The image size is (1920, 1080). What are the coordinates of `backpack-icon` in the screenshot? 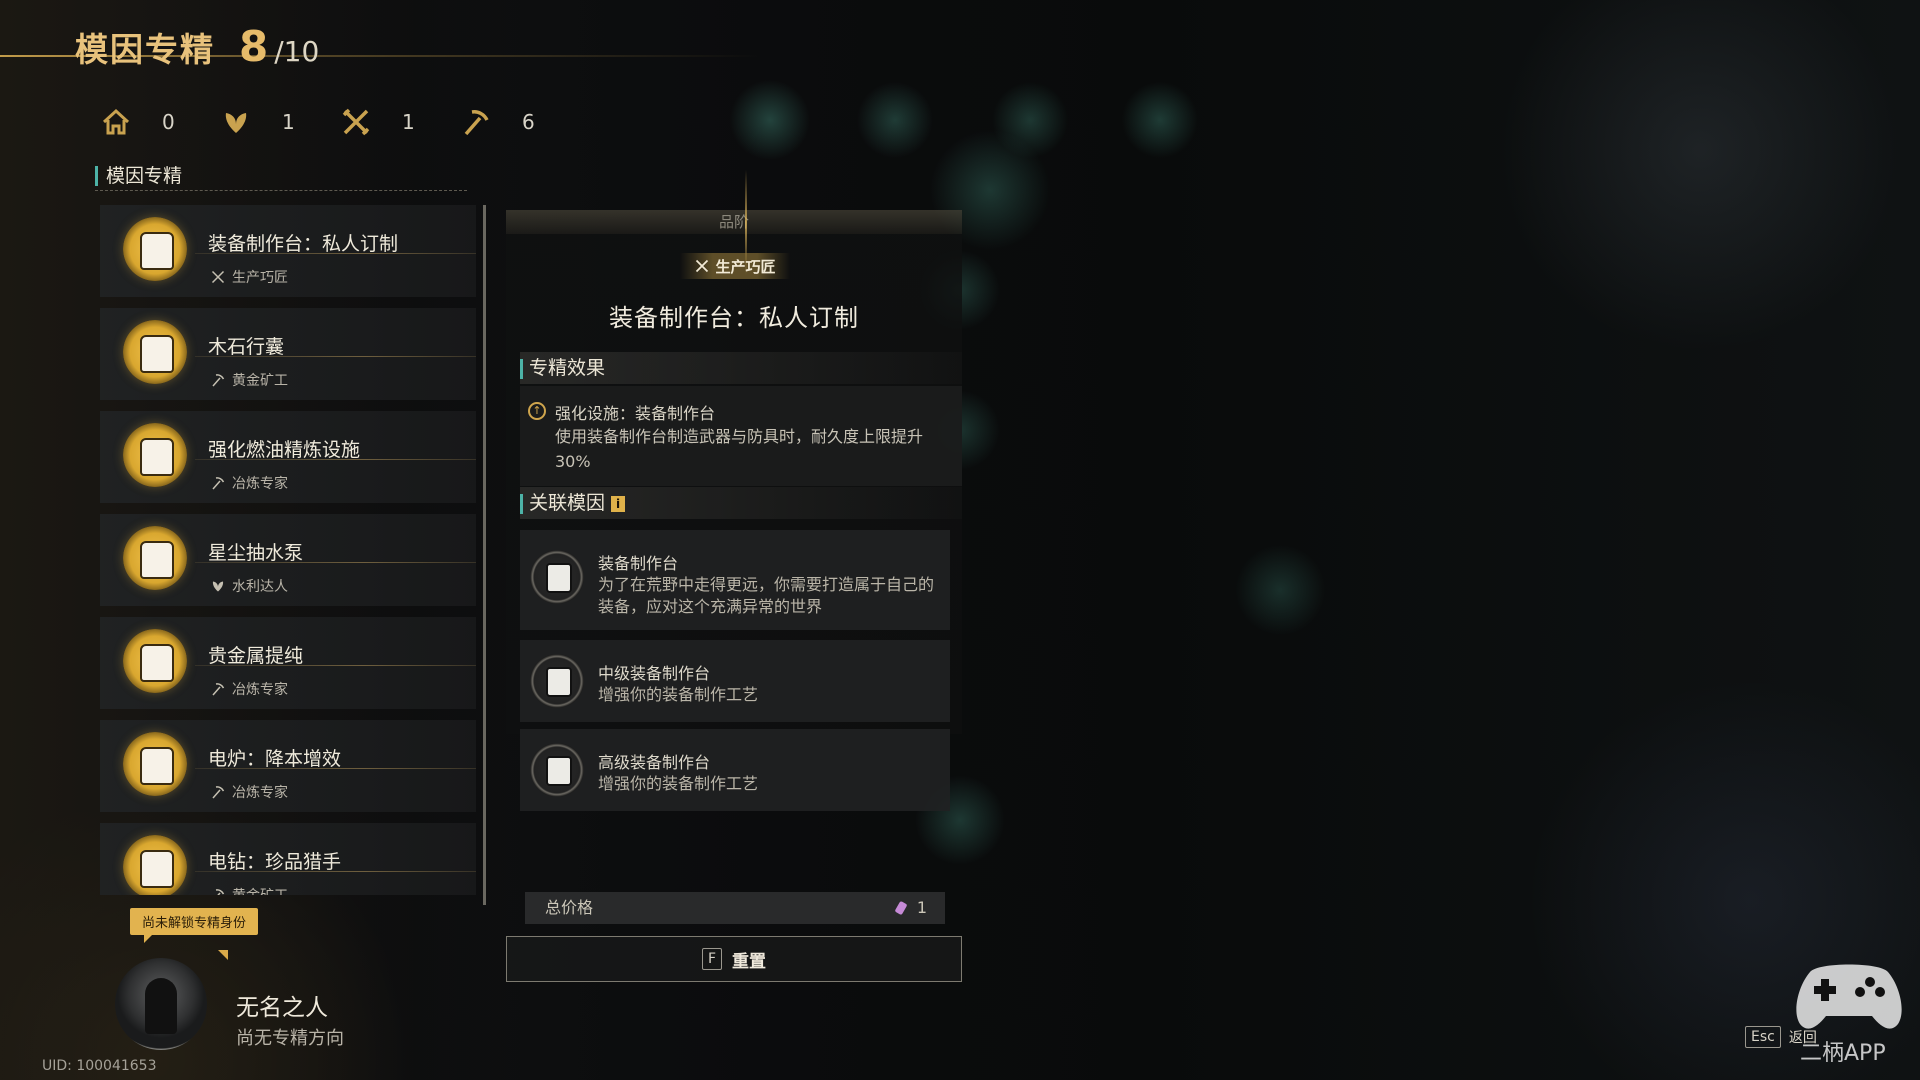 It's located at (155, 352).